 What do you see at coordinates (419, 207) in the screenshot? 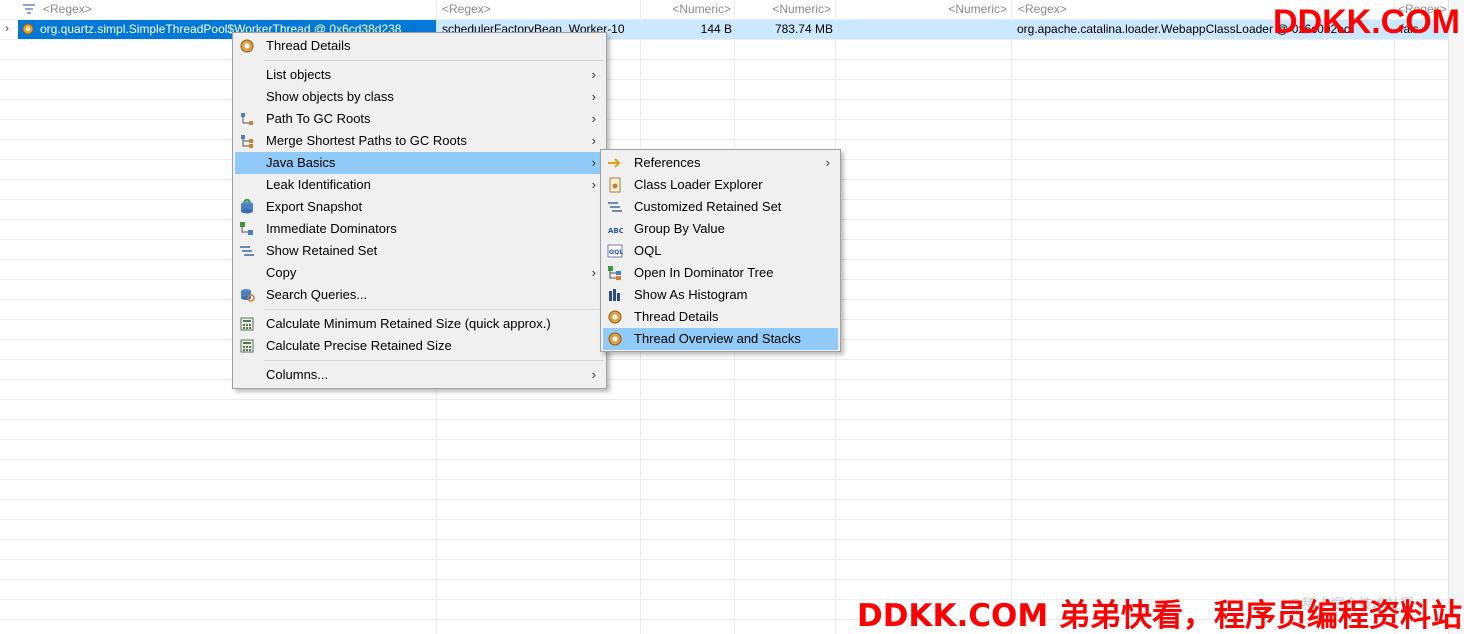
I see `menu-item-export-snapshot: Export Snapshot` at bounding box center [419, 207].